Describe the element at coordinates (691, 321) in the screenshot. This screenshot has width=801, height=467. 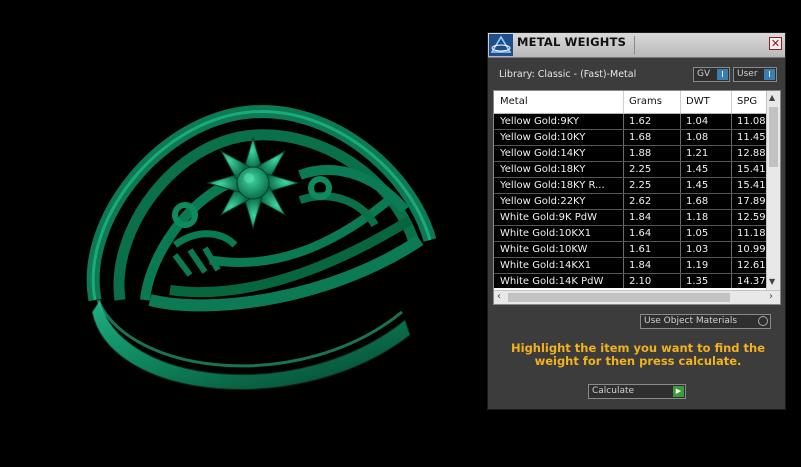
I see `use-object-materials-label: Use Object Materials` at that location.